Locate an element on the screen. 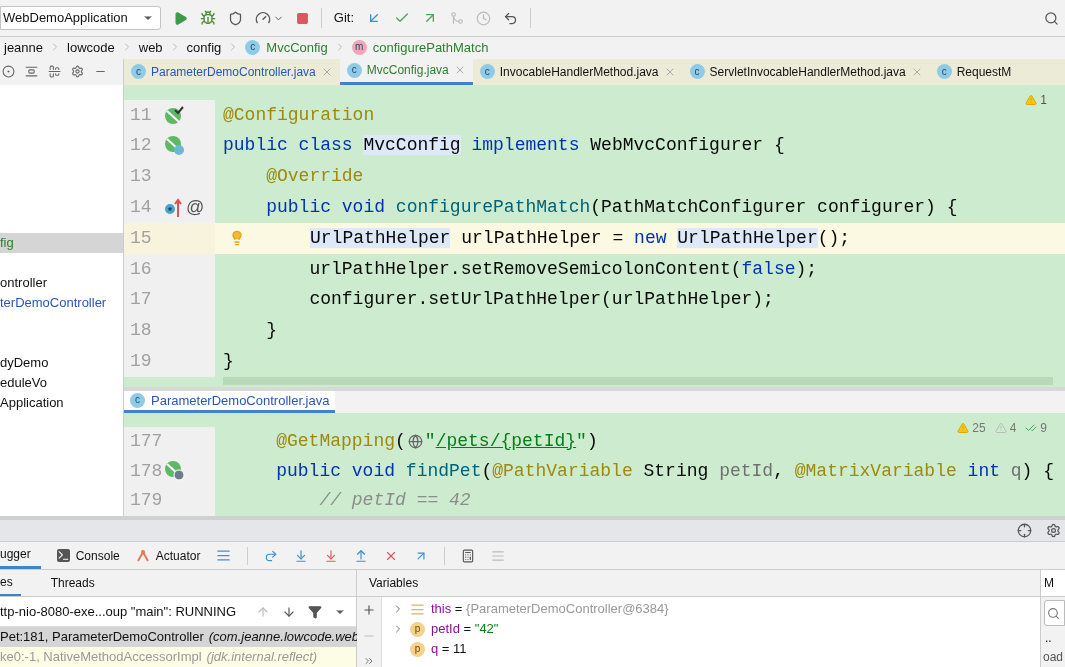  run-icon is located at coordinates (180, 18).